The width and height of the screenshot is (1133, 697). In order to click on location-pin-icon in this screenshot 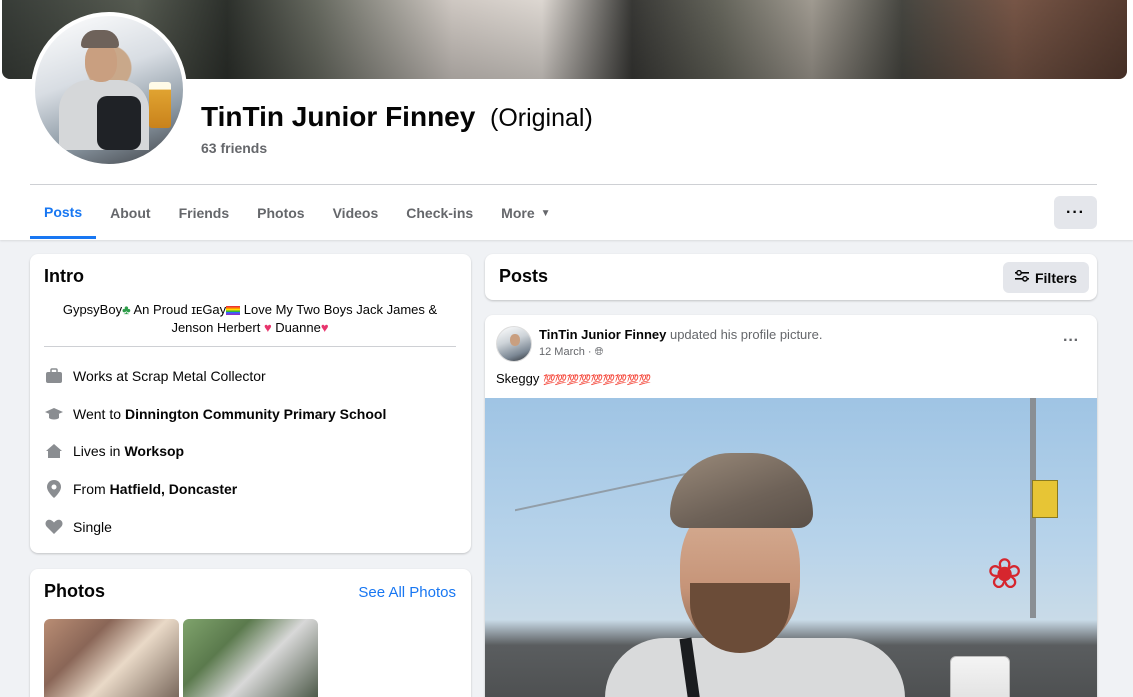, I will do `click(54, 489)`.